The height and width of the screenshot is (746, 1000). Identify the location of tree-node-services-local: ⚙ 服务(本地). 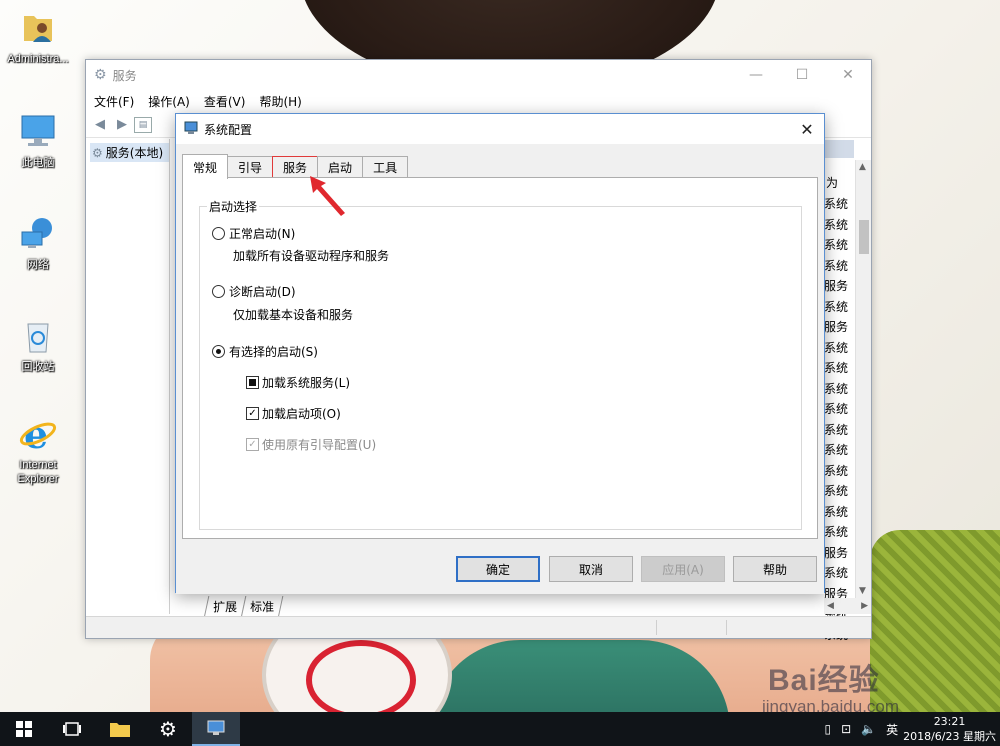
(129, 152).